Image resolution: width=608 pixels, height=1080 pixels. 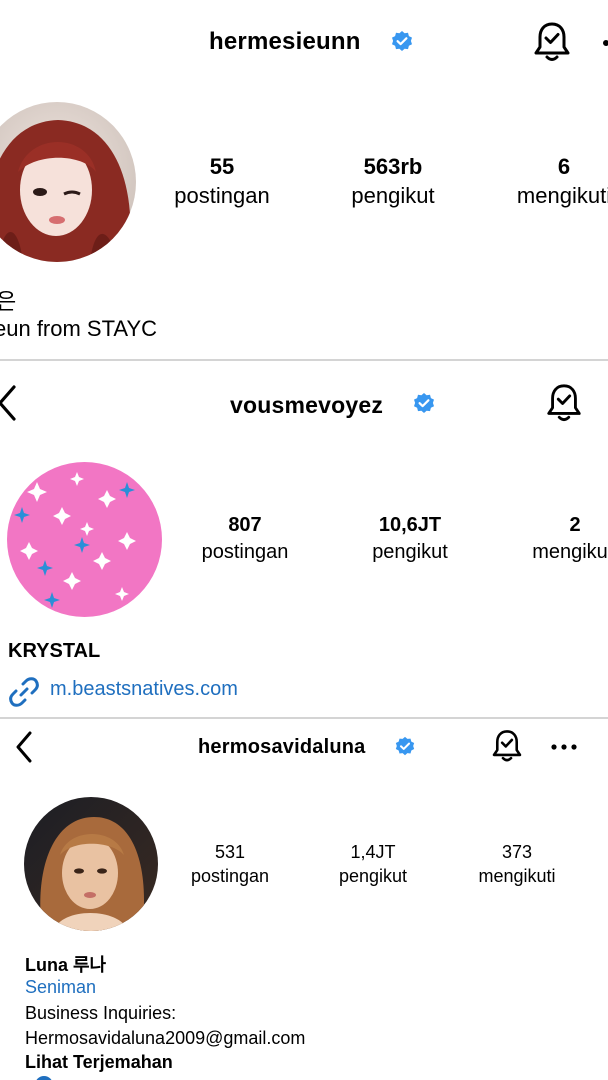 What do you see at coordinates (517, 864) in the screenshot?
I see `stat-following: 373 mengikuti` at bounding box center [517, 864].